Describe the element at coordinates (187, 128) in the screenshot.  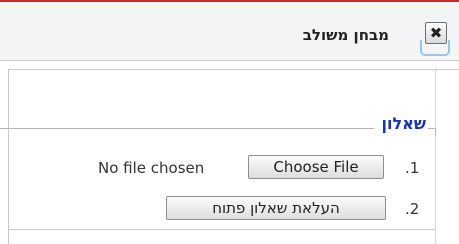
I see `fieldset-border` at that location.